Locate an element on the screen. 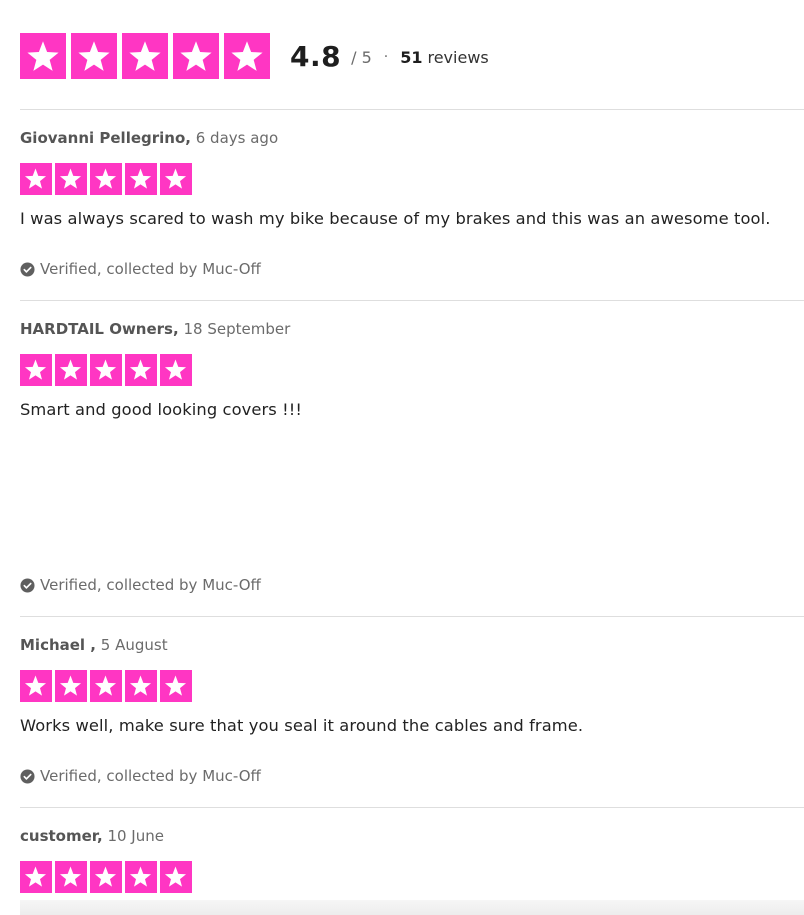  review-header: Michael , 5 August is located at coordinates (412, 645).